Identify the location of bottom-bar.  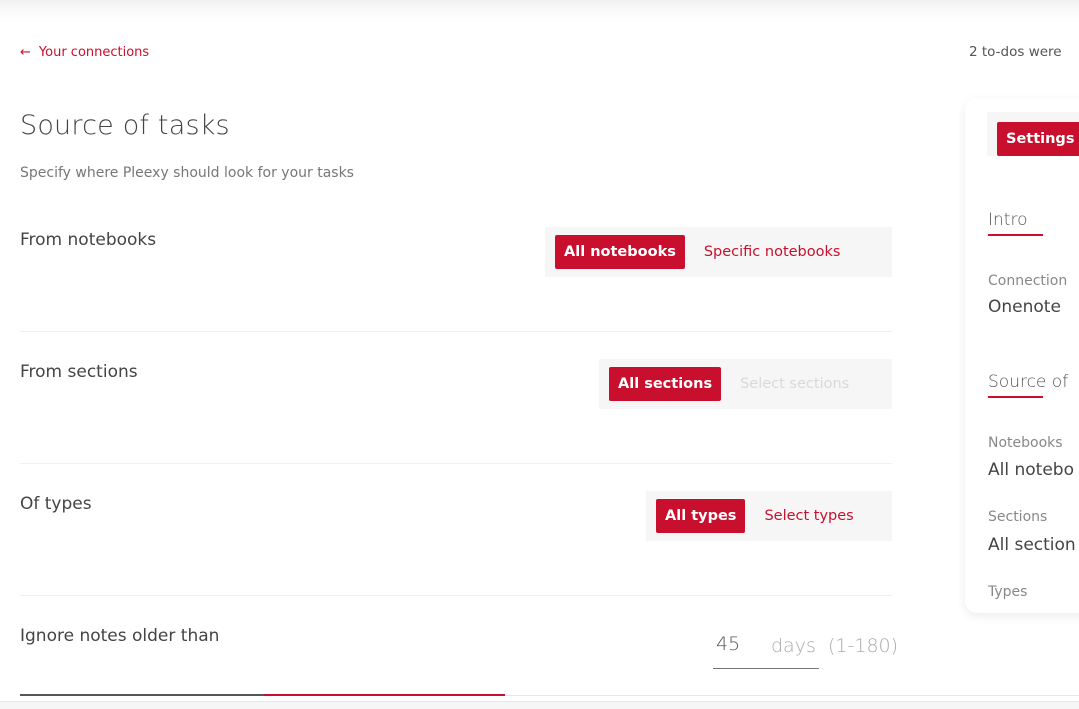
(539, 705).